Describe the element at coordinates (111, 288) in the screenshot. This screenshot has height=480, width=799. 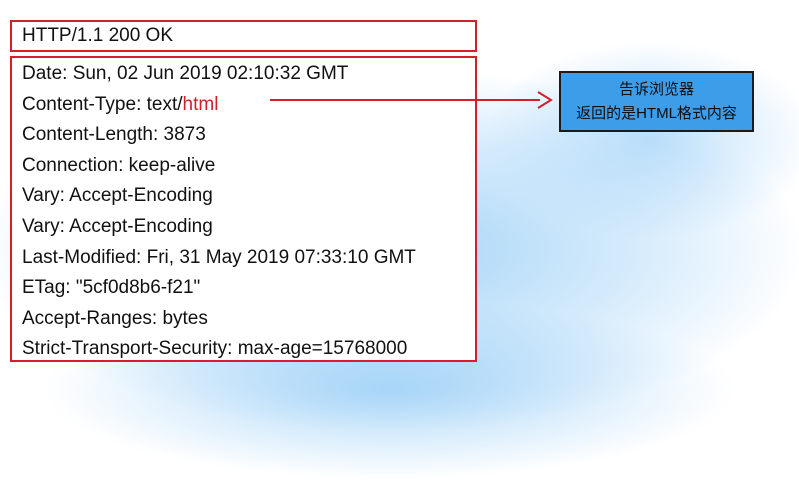
I see `header-etag-text: ETag: "5cf0d8b6-f21"` at that location.